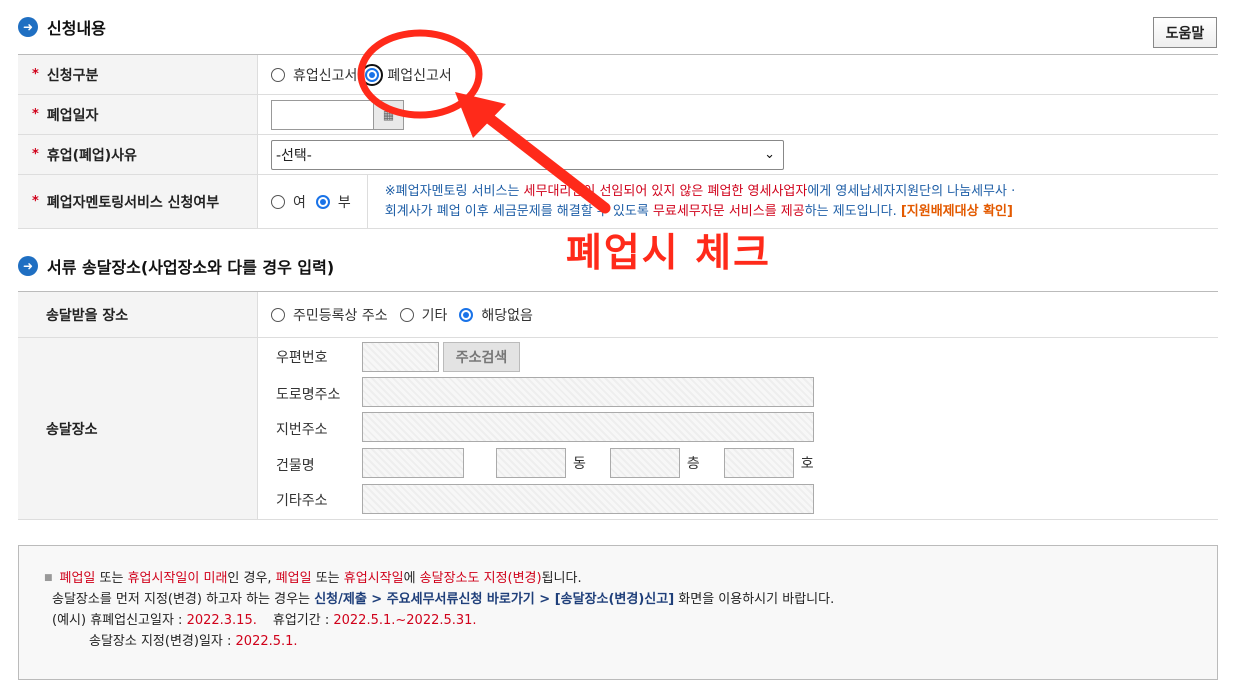  What do you see at coordinates (496, 315) in the screenshot?
I see `radio-not-applicable: 해당없음` at bounding box center [496, 315].